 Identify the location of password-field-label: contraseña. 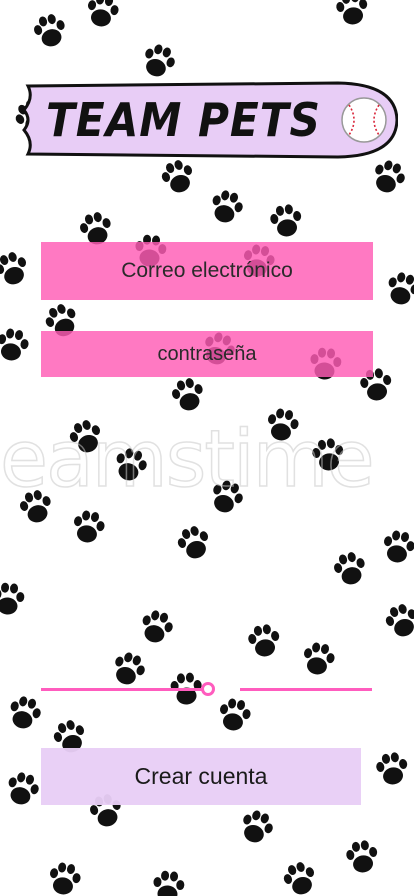
(207, 353).